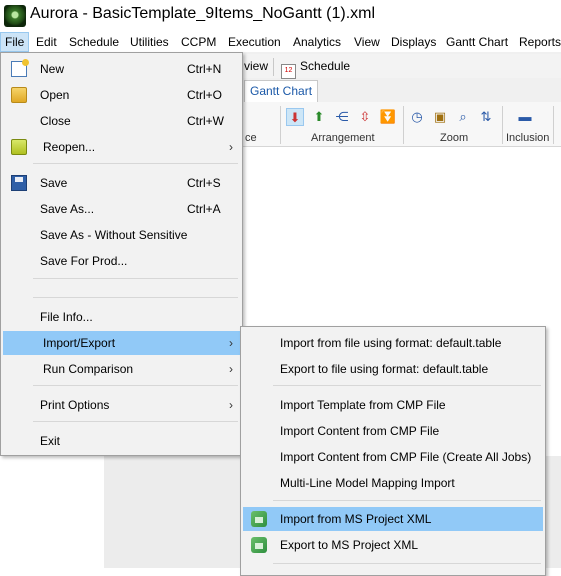 This screenshot has height=576, width=561. Describe the element at coordinates (19, 147) in the screenshot. I see `reopen-folder-icon` at that location.